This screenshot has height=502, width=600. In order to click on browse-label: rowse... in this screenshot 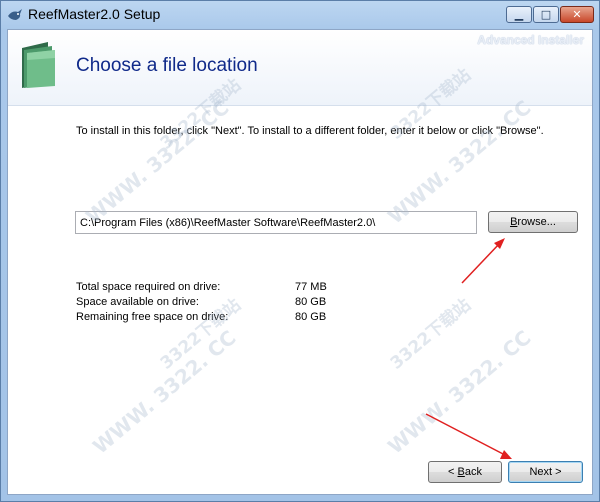, I will do `click(536, 222)`.